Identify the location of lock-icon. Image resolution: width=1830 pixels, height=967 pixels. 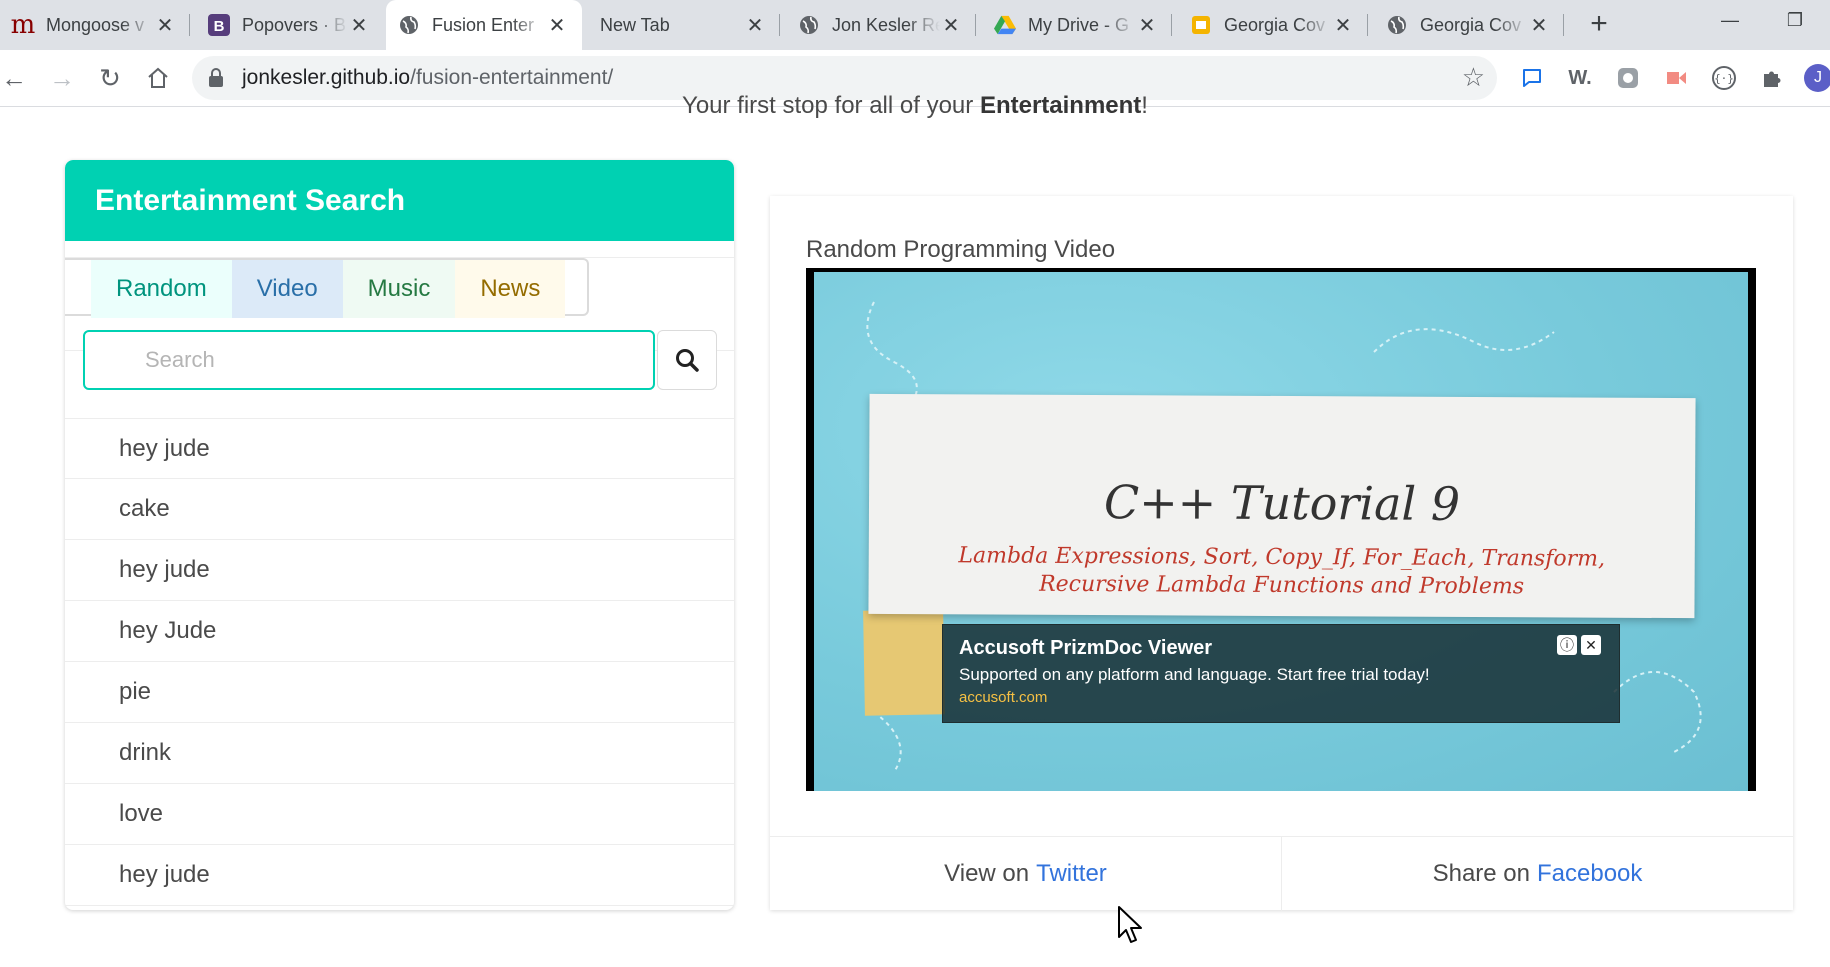
(216, 80).